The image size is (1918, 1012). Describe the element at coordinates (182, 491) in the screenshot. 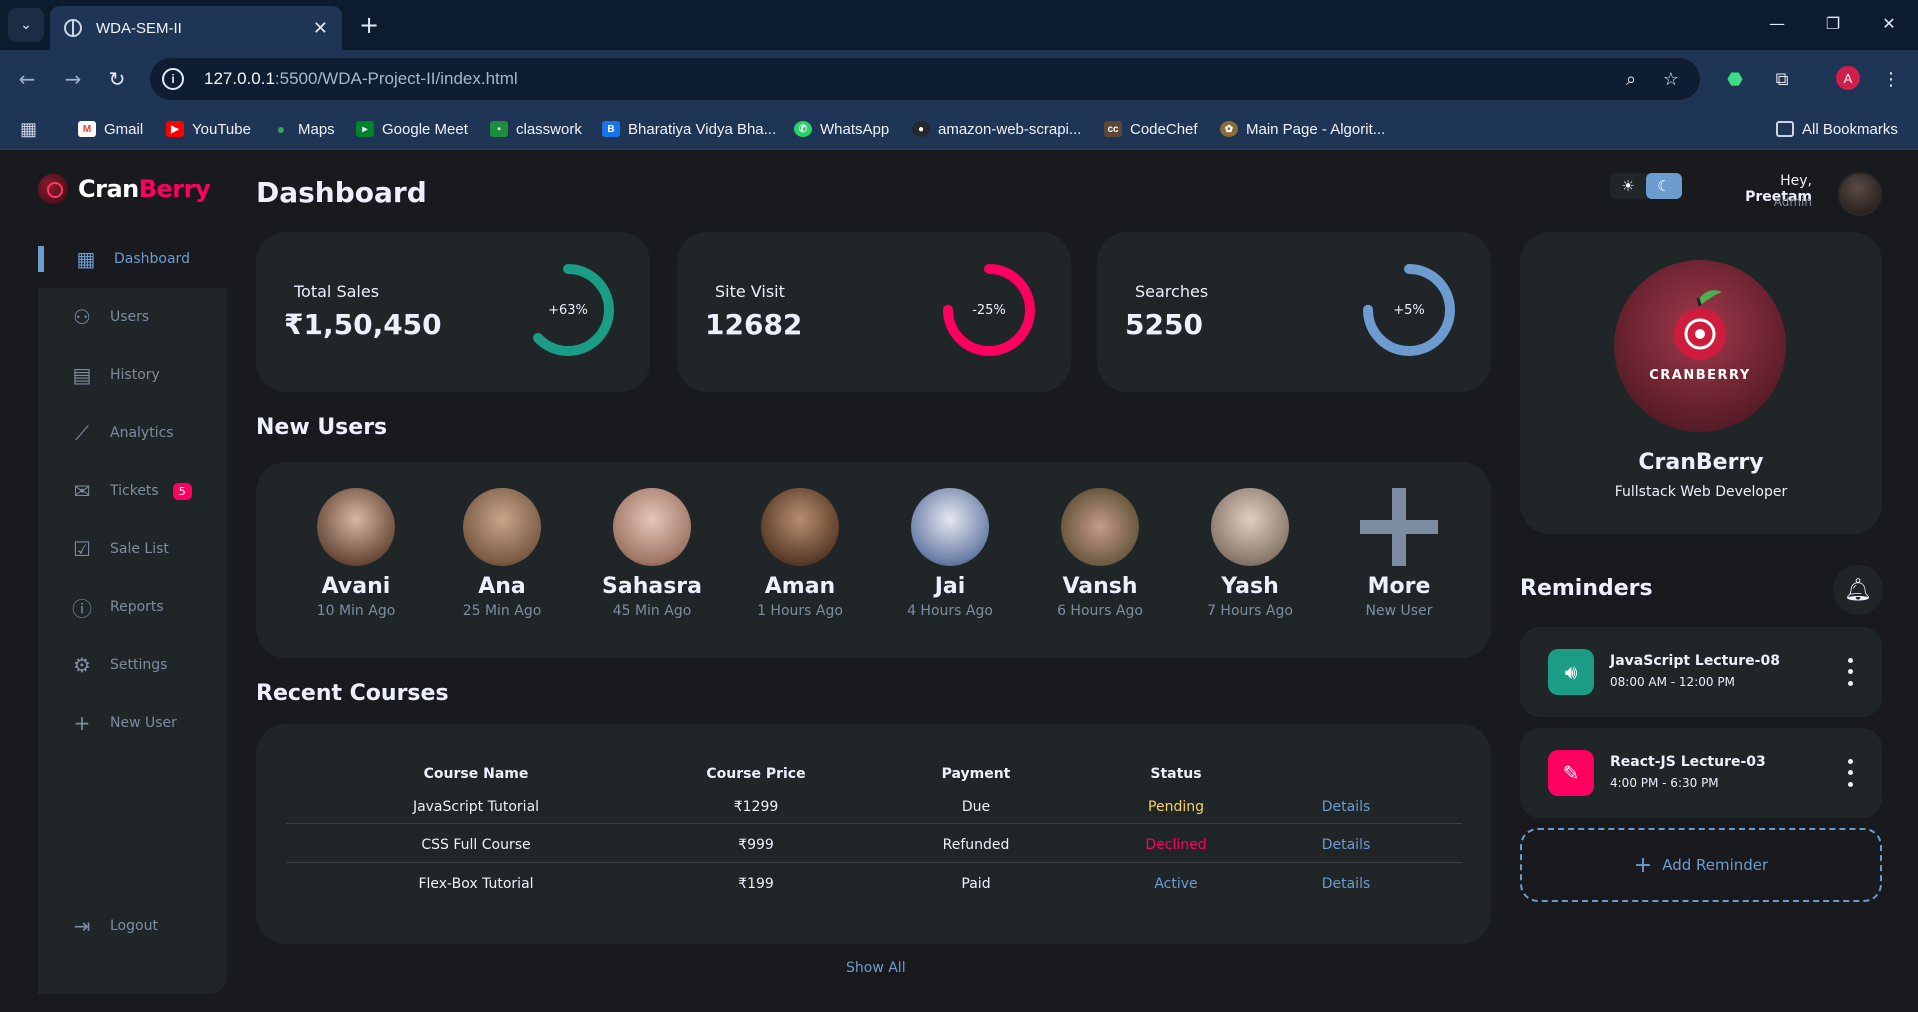

I see `tickets-count-badge: 5` at that location.